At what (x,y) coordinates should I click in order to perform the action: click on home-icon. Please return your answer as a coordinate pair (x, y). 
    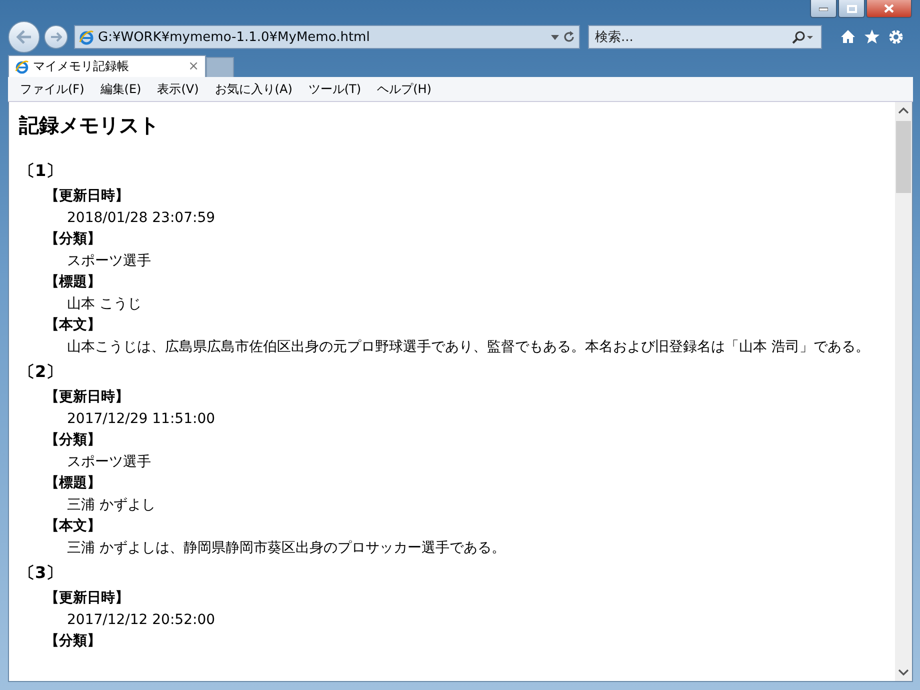
    Looking at the image, I should click on (848, 36).